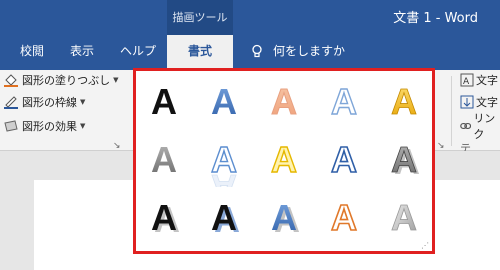 This screenshot has height=270, width=500. Describe the element at coordinates (138, 50) in the screenshot. I see `tab-help: ヘルプ` at that location.